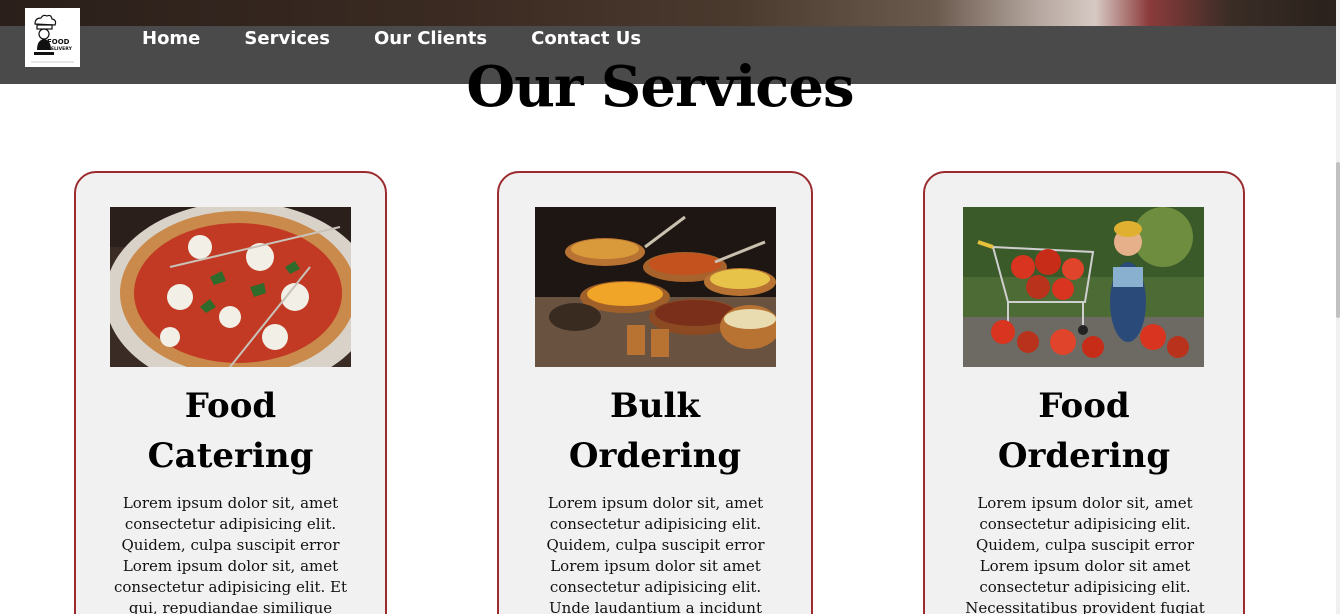 Image resolution: width=1340 pixels, height=614 pixels. Describe the element at coordinates (668, 13) in the screenshot. I see `hero-background` at that location.